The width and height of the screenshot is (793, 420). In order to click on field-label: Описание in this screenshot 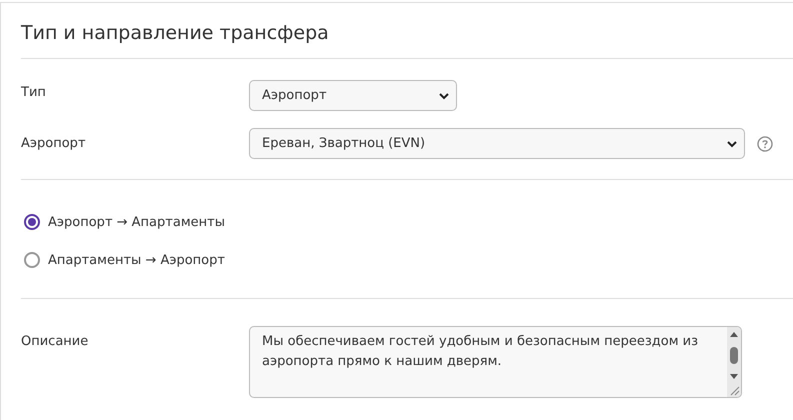, I will do `click(55, 341)`.